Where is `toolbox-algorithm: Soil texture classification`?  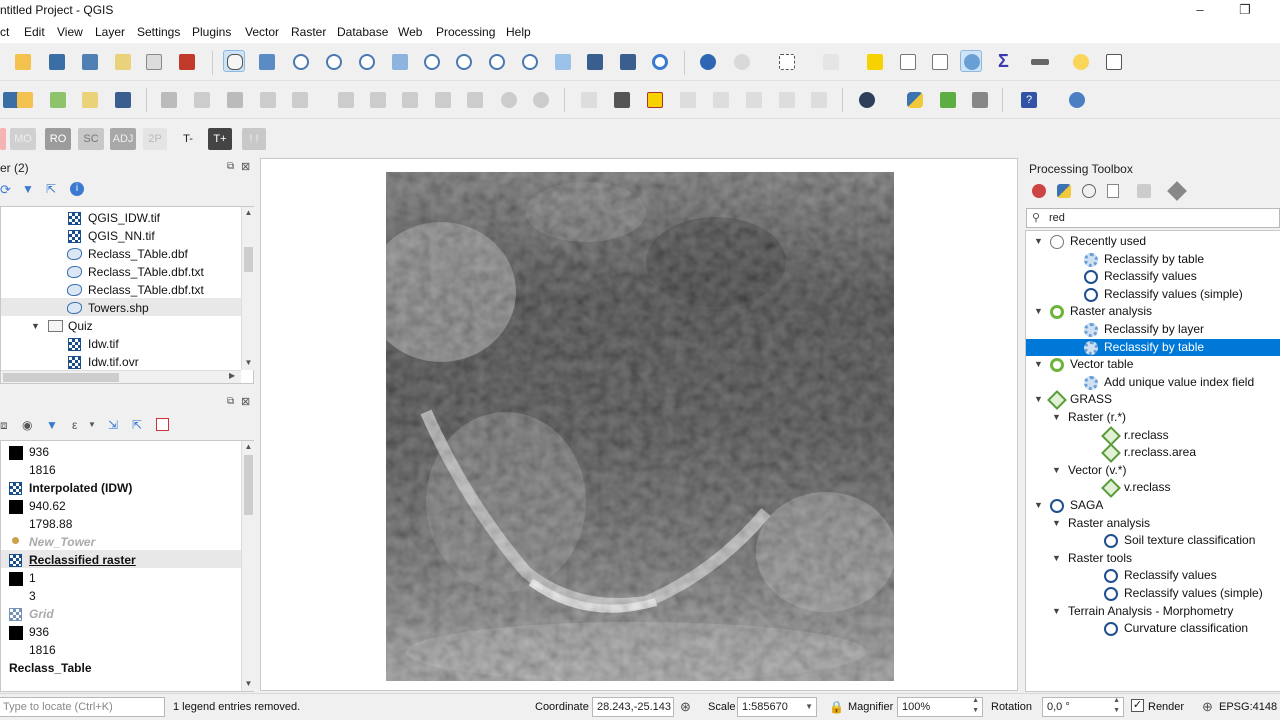
toolbox-algorithm: Soil texture classification is located at coordinates (1189, 541).